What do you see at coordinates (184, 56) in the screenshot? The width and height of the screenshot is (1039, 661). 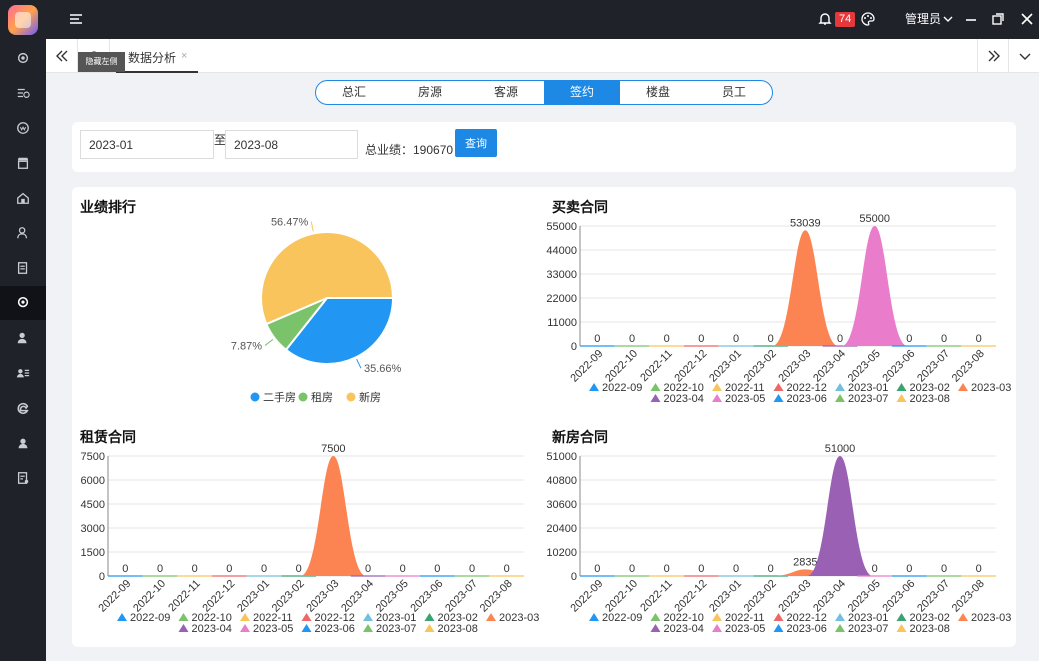 I see `tab-close-icon: ×` at bounding box center [184, 56].